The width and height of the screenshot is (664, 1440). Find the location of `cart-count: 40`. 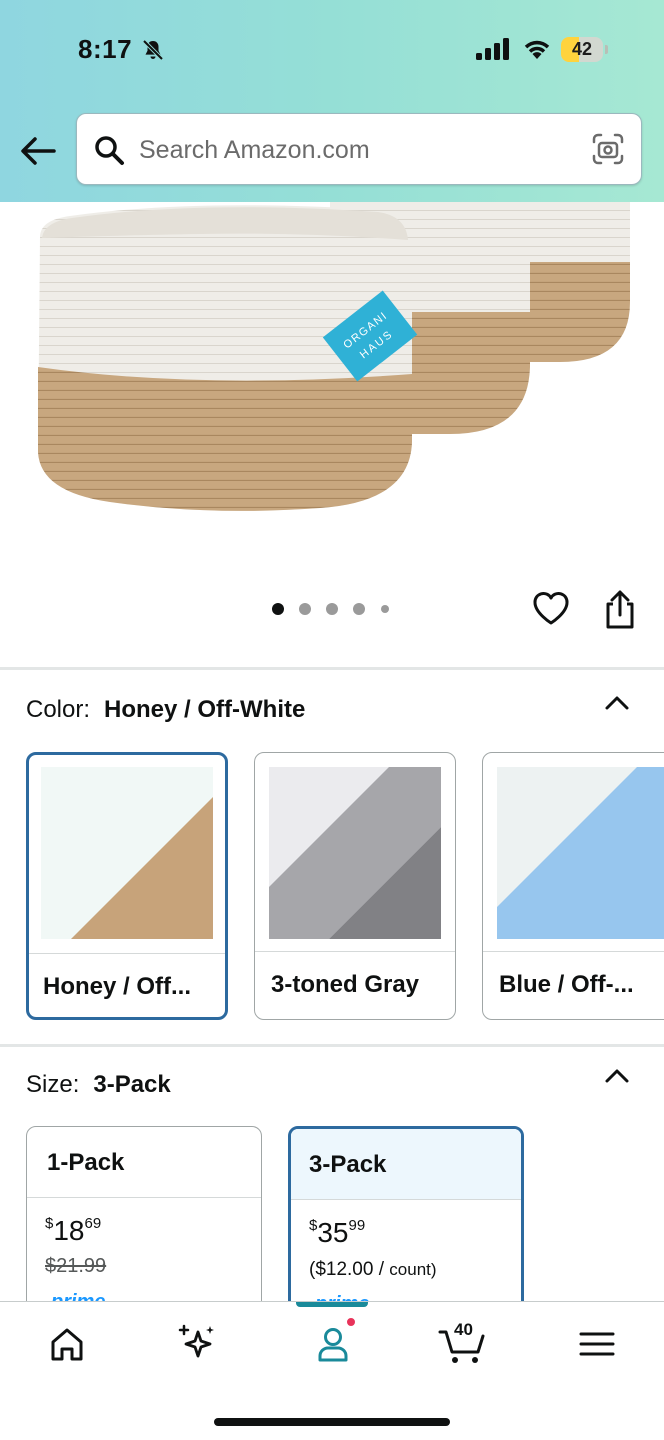

cart-count: 40 is located at coordinates (463, 1329).